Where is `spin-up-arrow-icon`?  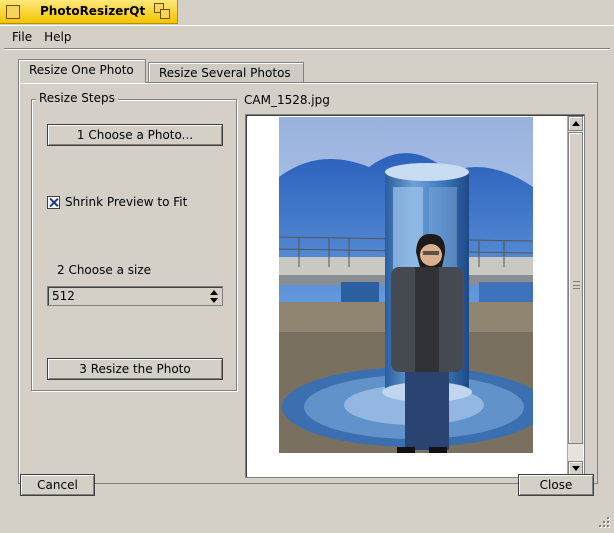 spin-up-arrow-icon is located at coordinates (214, 292).